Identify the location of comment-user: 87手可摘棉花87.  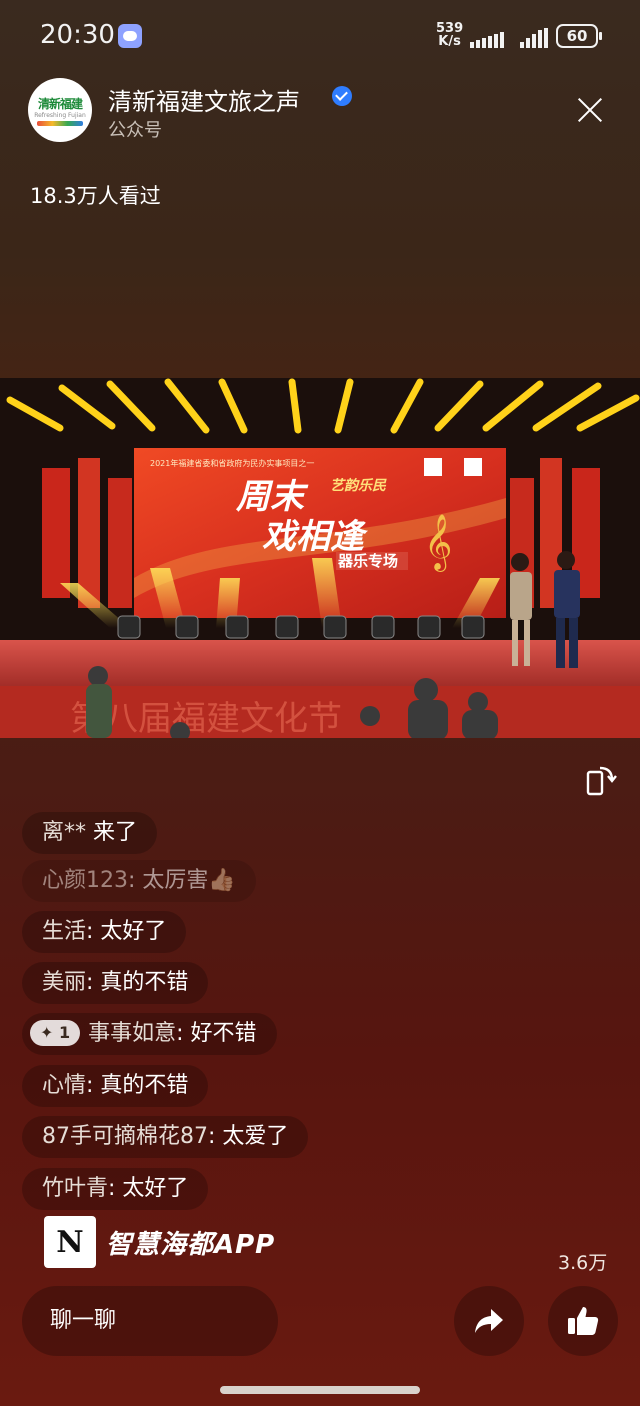
(125, 1136).